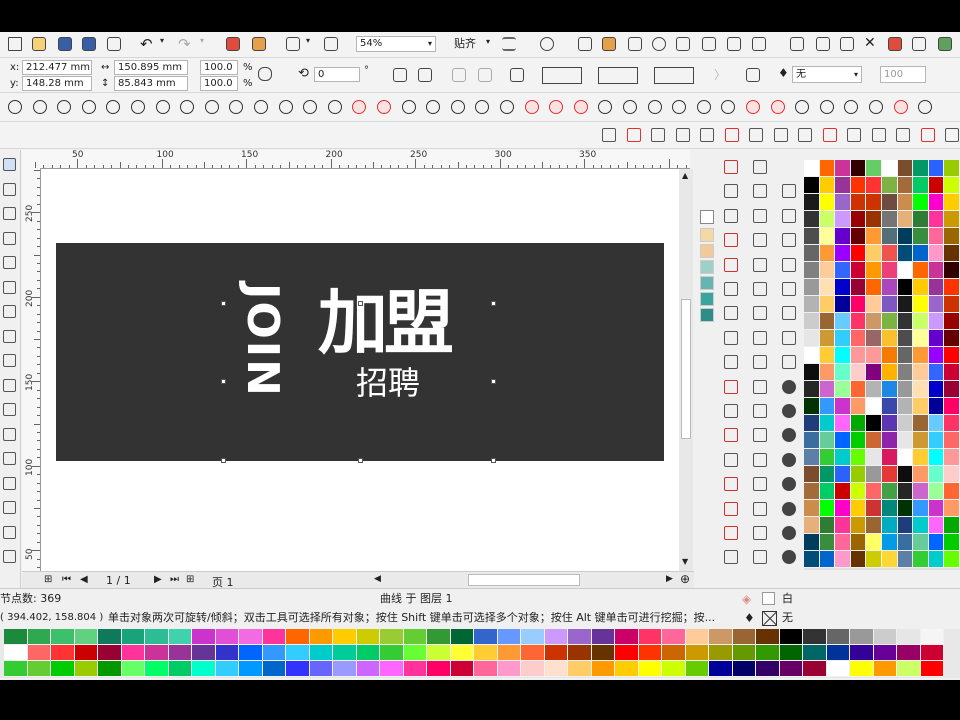 This screenshot has width=960, height=720. I want to click on smart-fill-icon, so click(9, 287).